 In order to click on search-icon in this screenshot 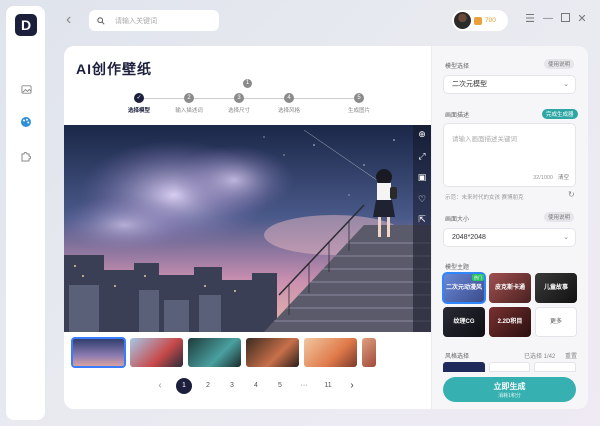, I will do `click(101, 20)`.